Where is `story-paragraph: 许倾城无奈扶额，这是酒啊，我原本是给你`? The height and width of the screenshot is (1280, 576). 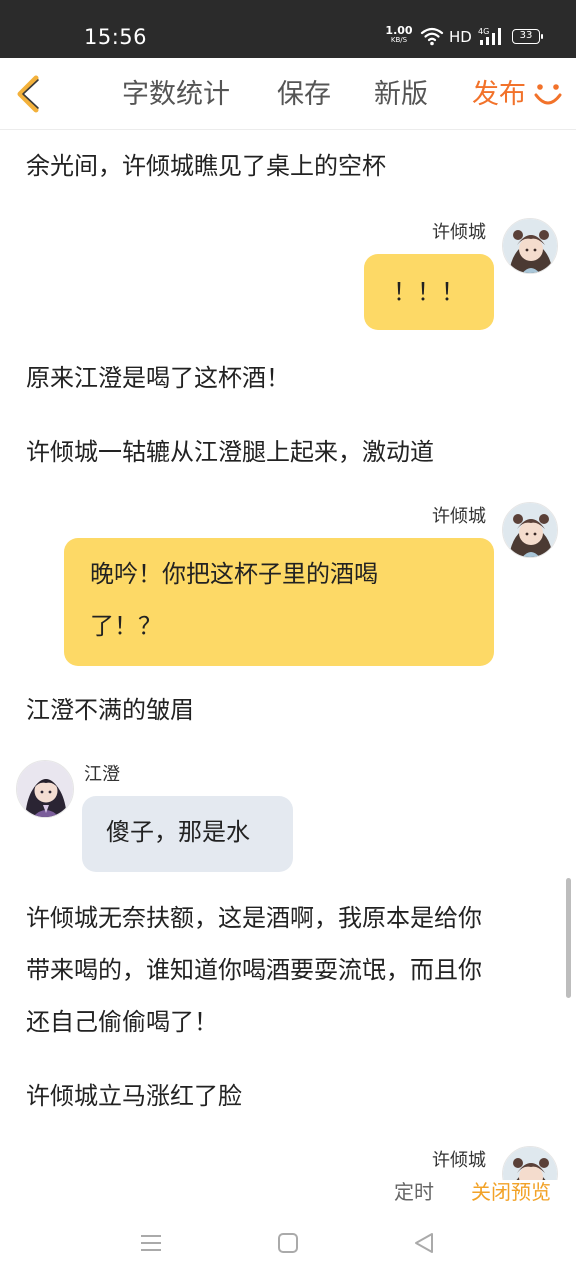
story-paragraph: 许倾城无奈扶额，这是酒啊，我原本是给你 is located at coordinates (254, 918).